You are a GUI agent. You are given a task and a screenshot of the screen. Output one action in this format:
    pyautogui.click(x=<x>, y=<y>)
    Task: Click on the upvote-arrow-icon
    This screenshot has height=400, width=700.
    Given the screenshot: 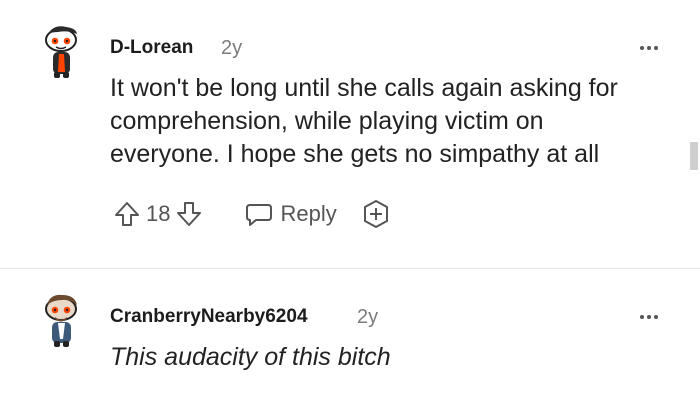 What is the action you would take?
    pyautogui.click(x=127, y=214)
    